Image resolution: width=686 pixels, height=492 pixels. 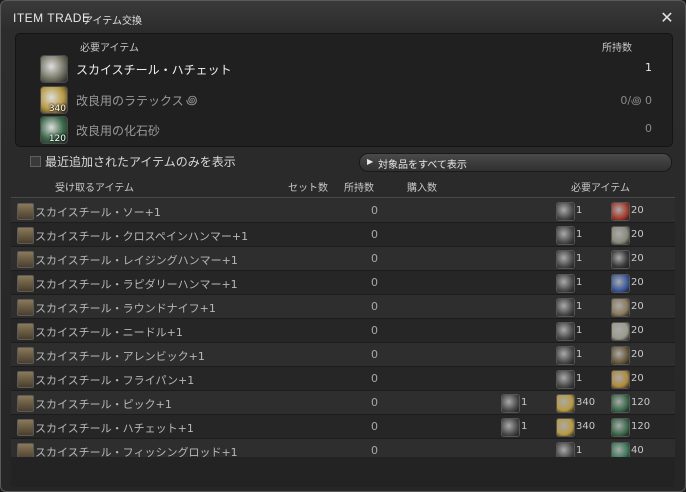 I want to click on table-row: スカイスチール・クロスペインハンマー+1 0 1 20, so click(x=343, y=235).